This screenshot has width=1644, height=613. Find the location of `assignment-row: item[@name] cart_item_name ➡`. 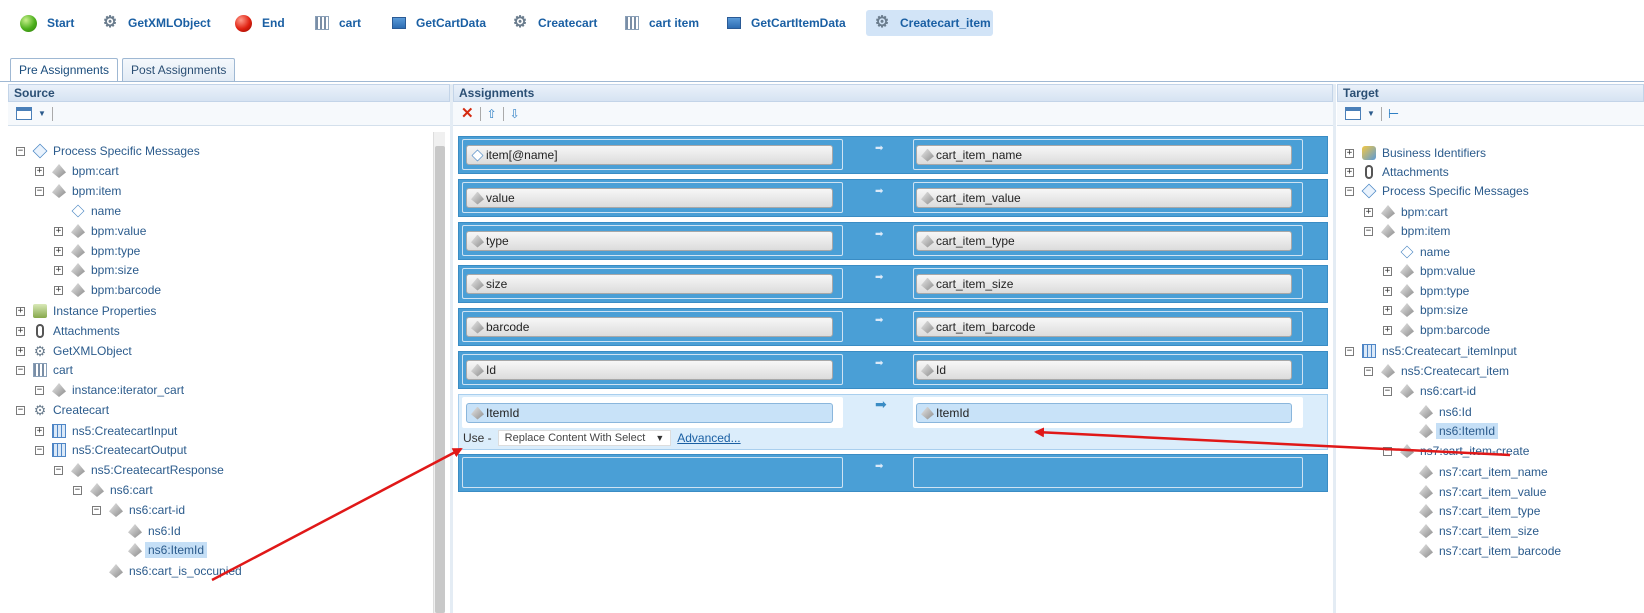

assignment-row: item[@name] cart_item_name ➡ is located at coordinates (893, 155).